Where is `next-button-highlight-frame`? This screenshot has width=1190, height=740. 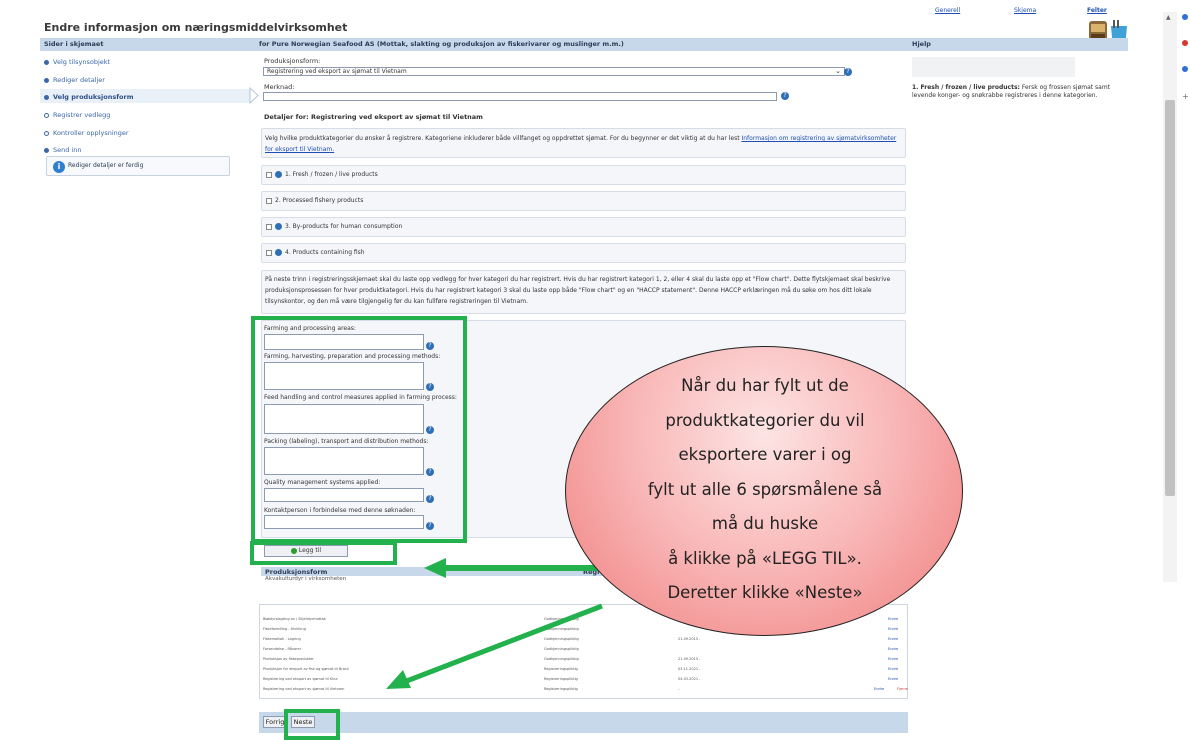
next-button-highlight-frame is located at coordinates (312, 724).